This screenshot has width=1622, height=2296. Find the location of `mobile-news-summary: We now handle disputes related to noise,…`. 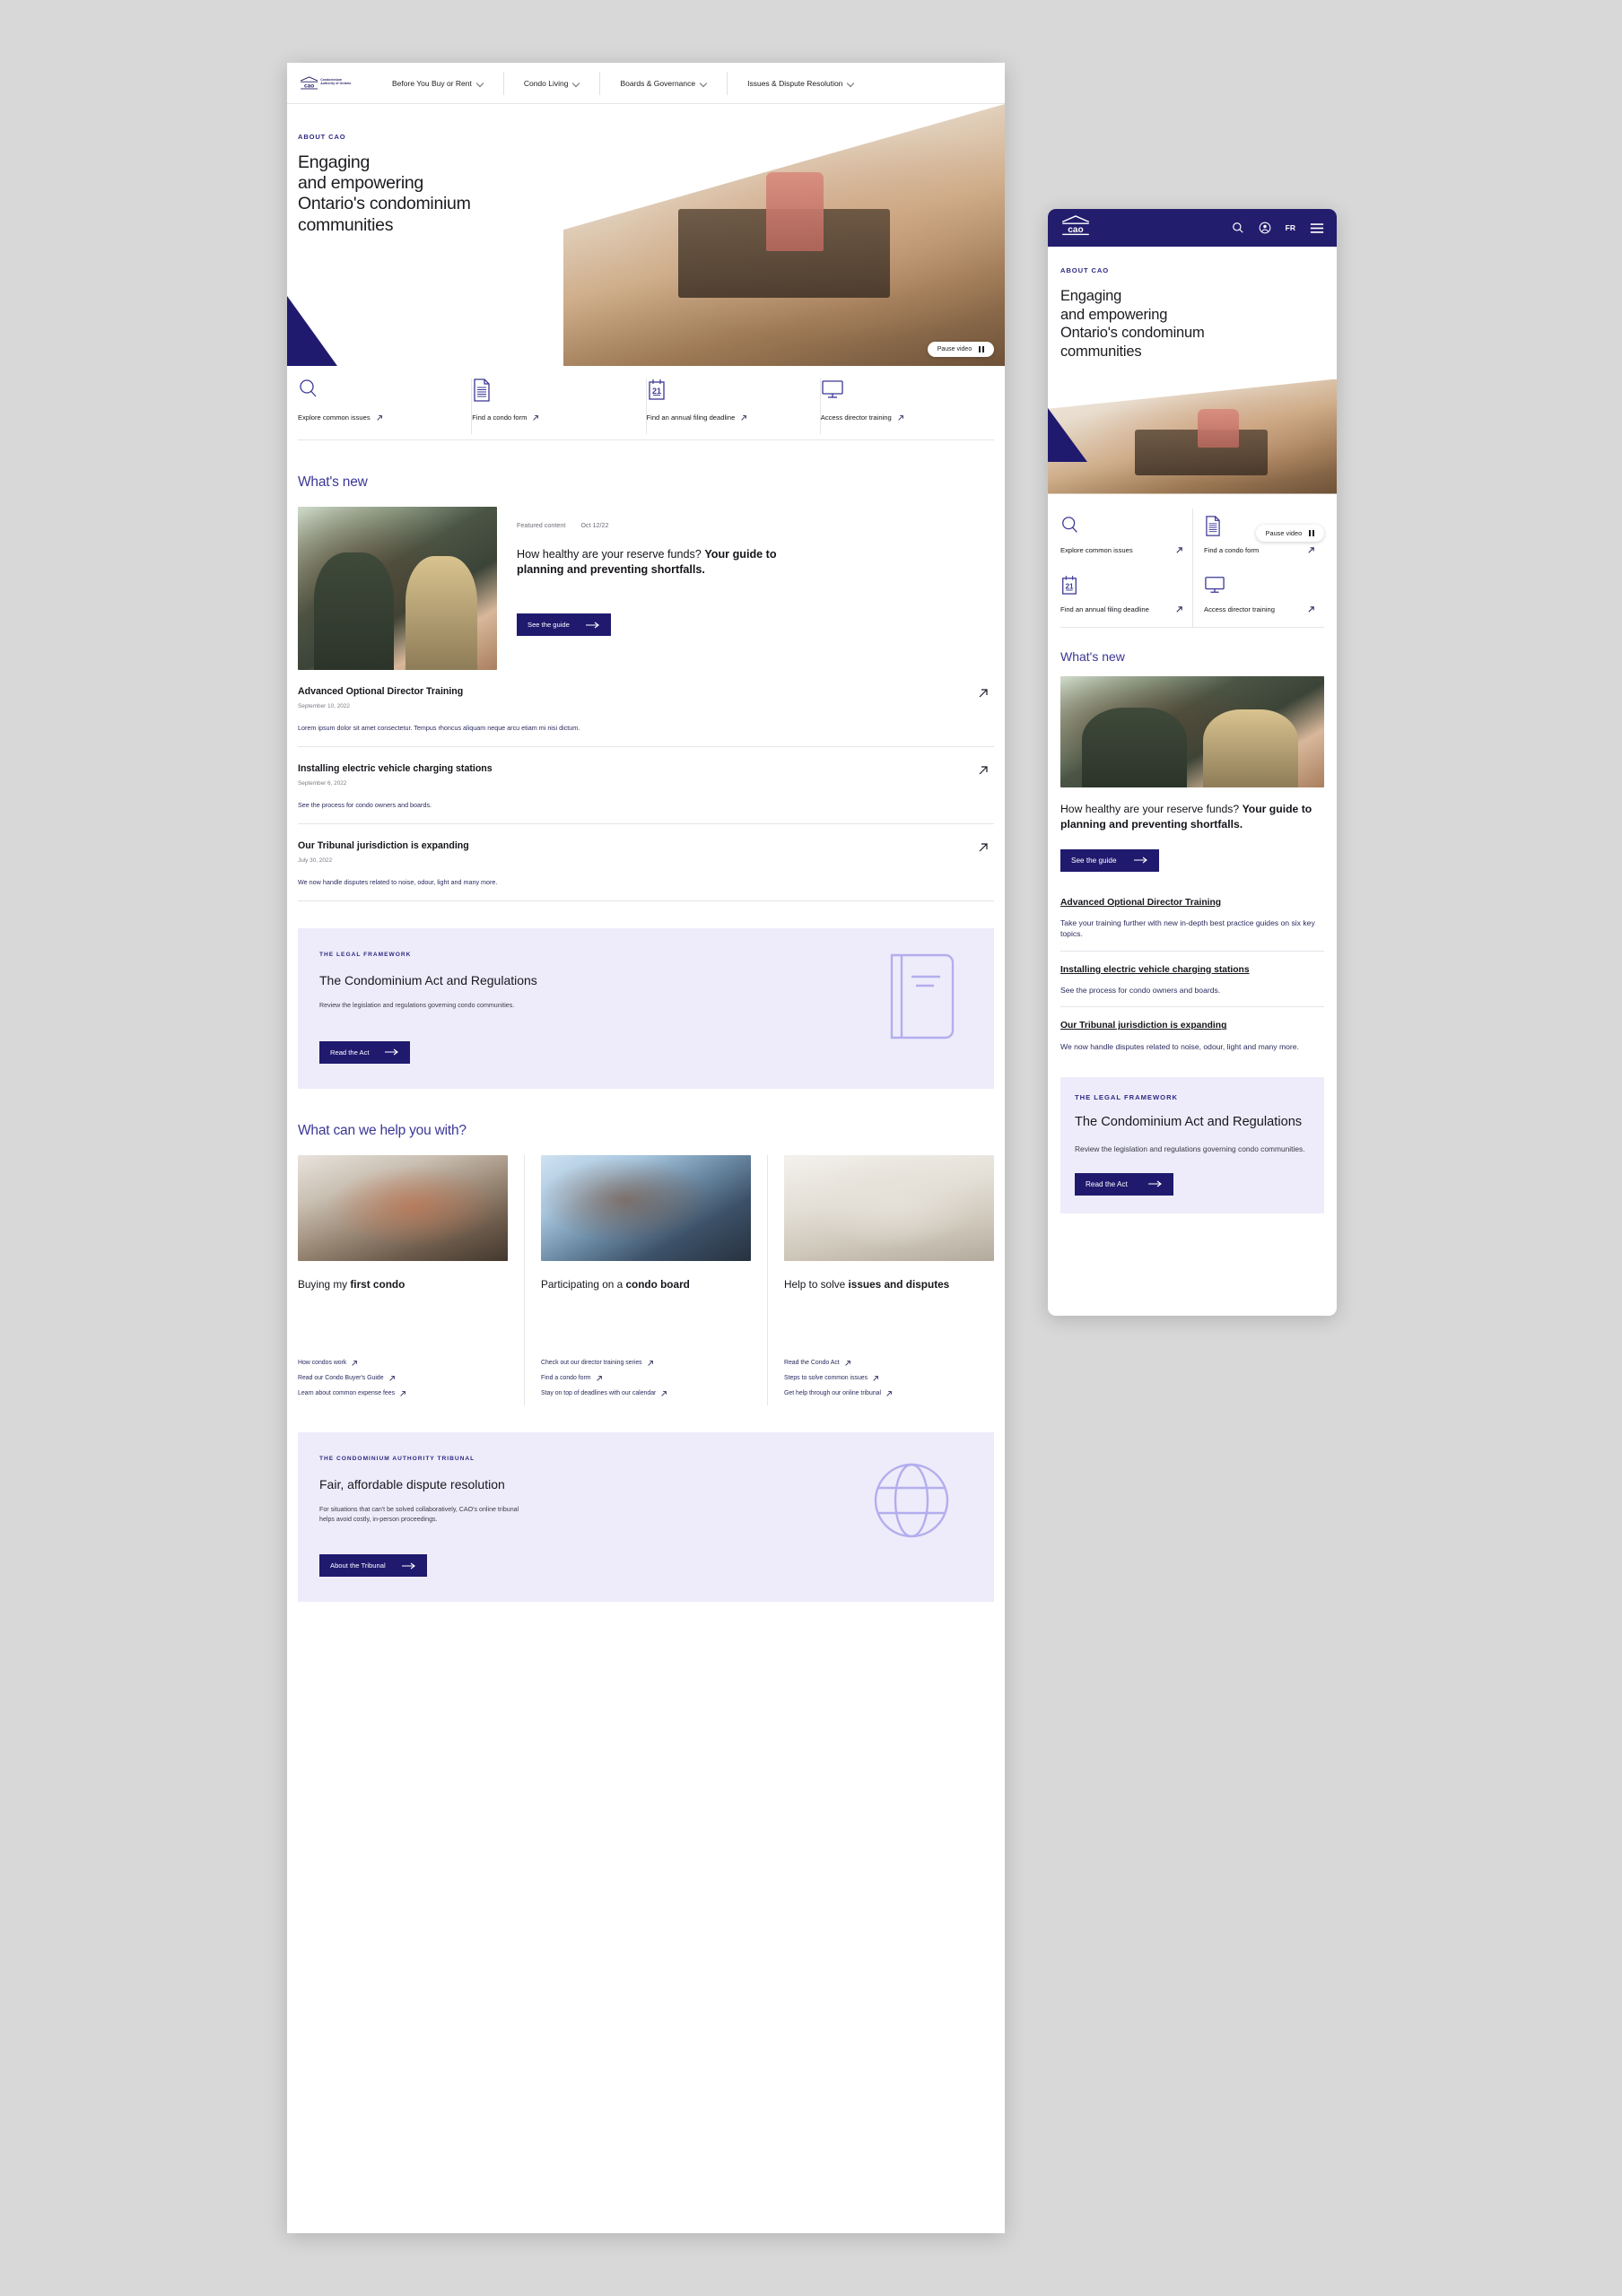

mobile-news-summary: We now handle disputes related to noise,… is located at coordinates (1180, 1046).